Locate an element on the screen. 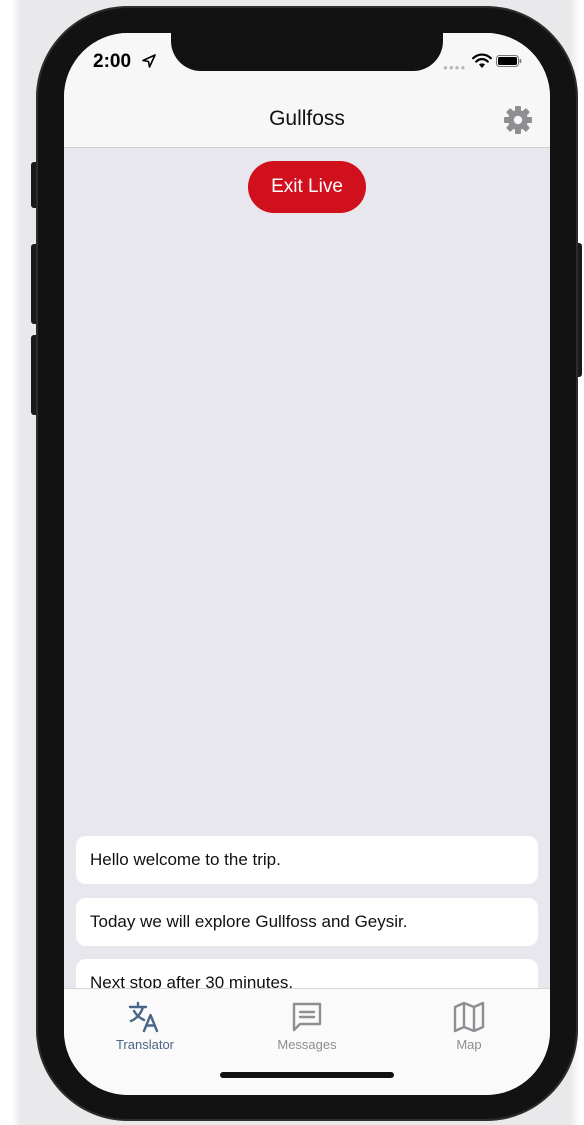 Image resolution: width=584 pixels, height=1125 pixels. battery-icon is located at coordinates (509, 61).